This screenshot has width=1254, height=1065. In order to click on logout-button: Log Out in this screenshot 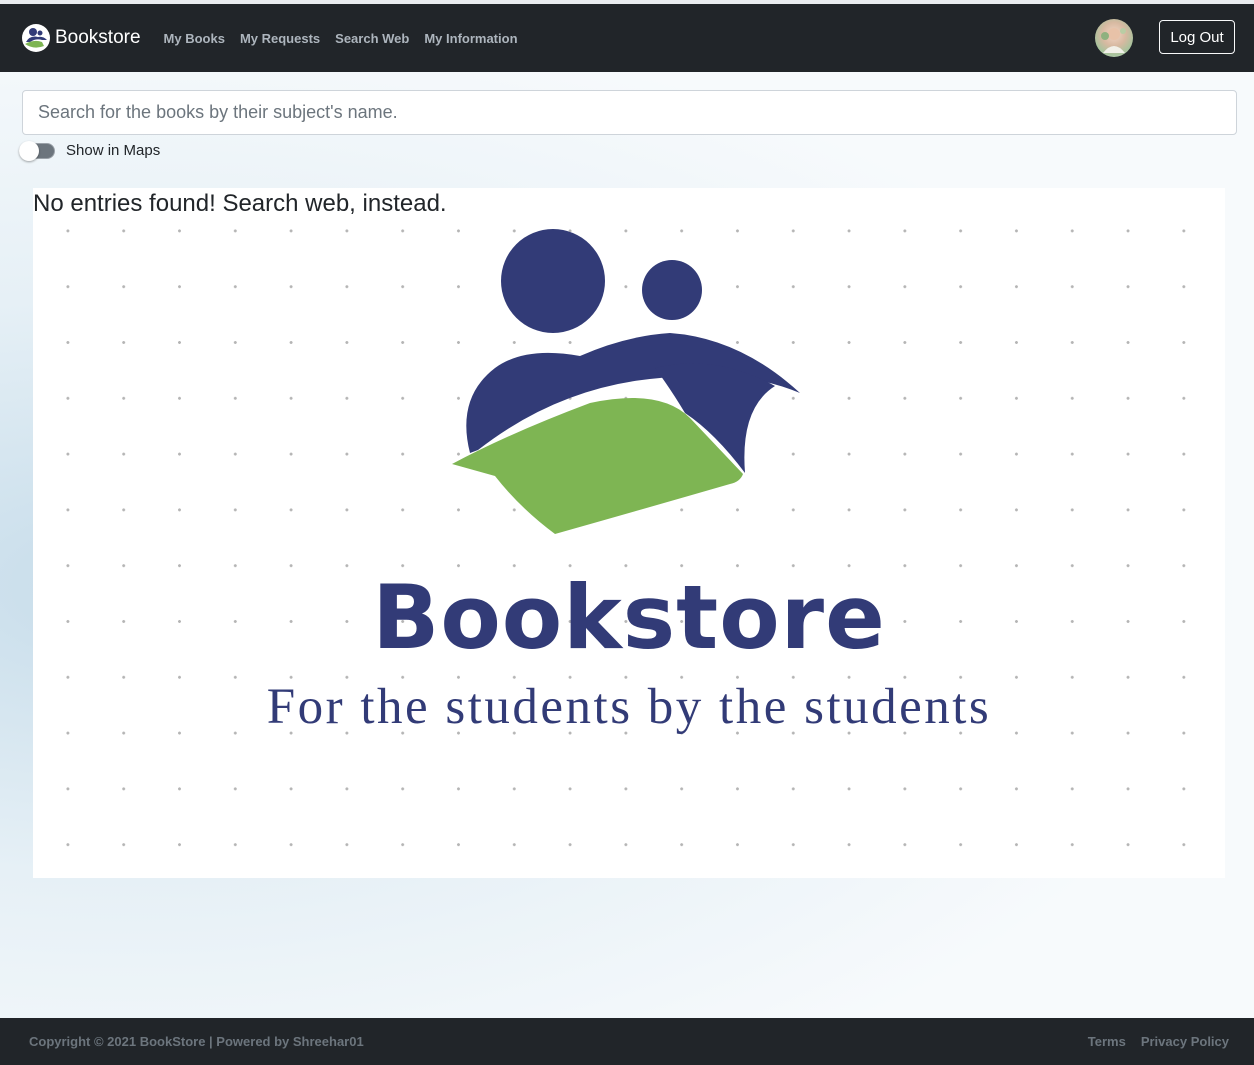, I will do `click(1197, 37)`.